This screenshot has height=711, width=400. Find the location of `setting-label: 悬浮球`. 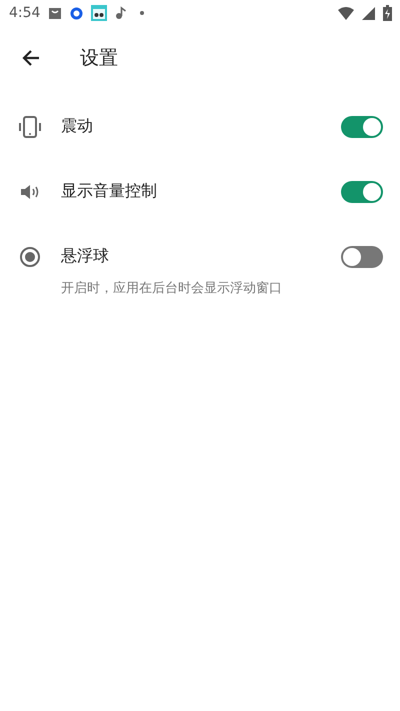

setting-label: 悬浮球 is located at coordinates (85, 256).